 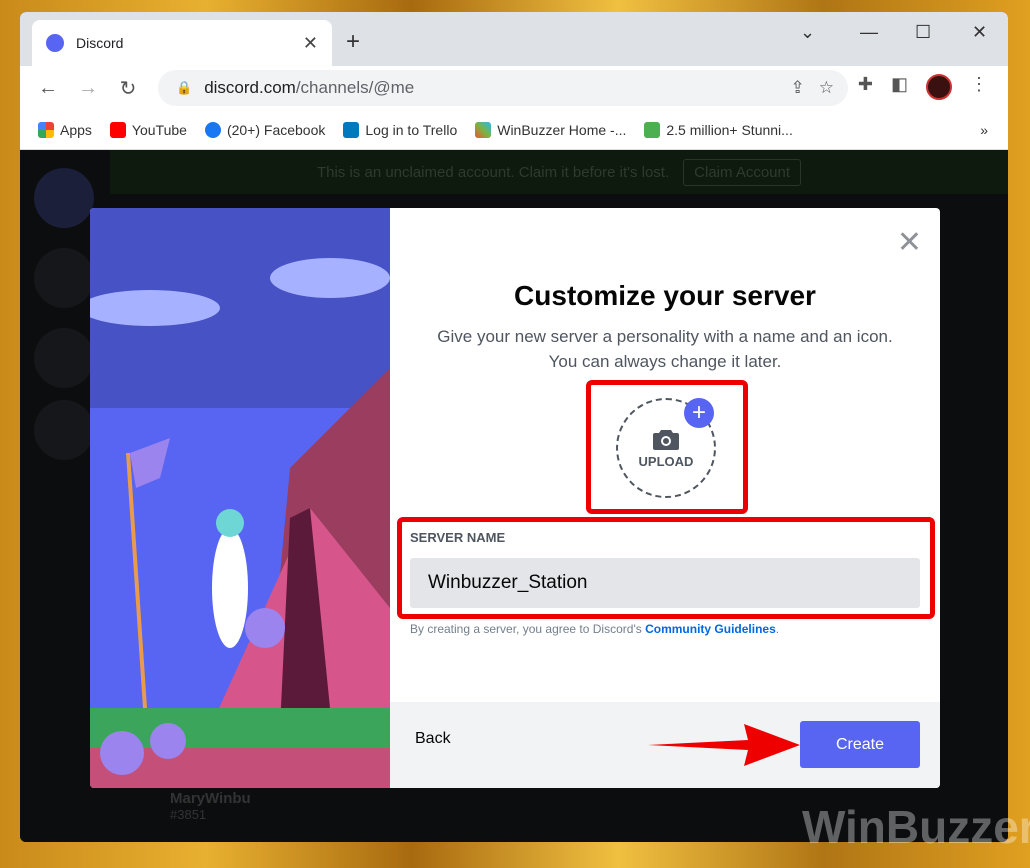 I want to click on tab-bar: Discord ✕ + ⌄ — ☐ ✕, so click(x=514, y=39).